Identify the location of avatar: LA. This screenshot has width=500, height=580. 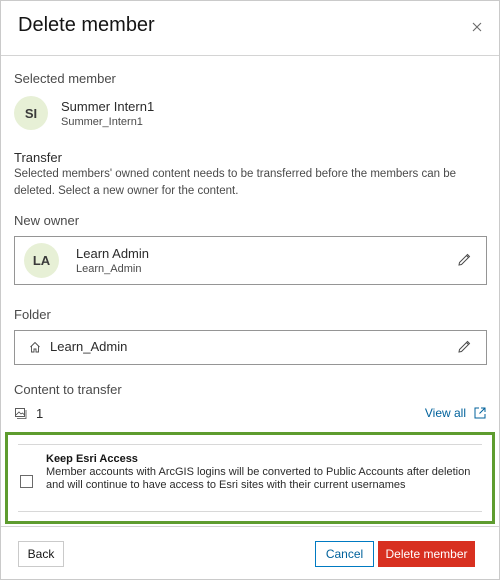
(41, 260).